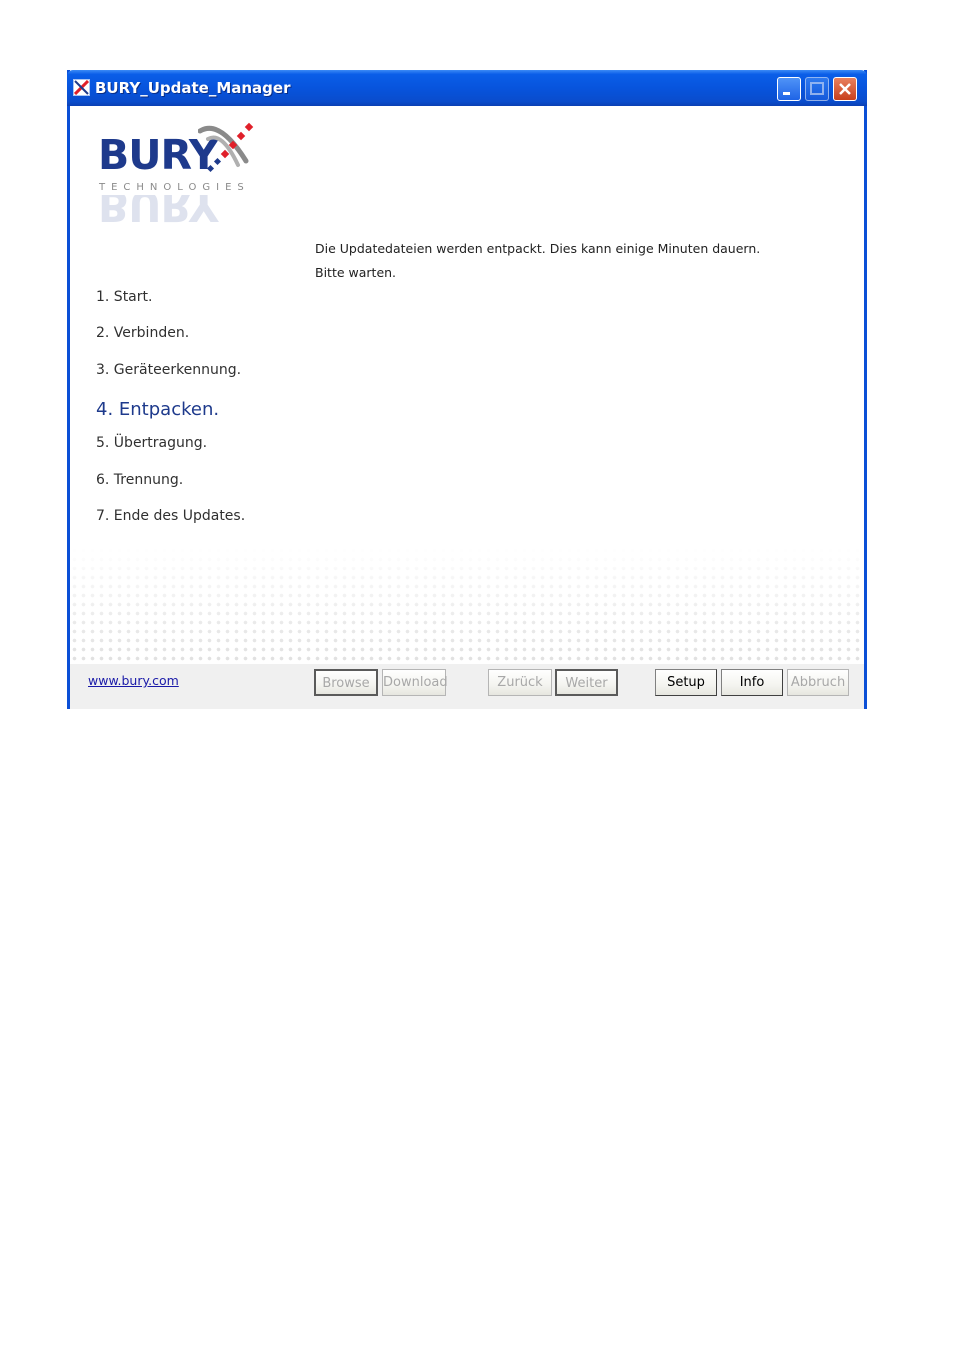  Describe the element at coordinates (152, 443) in the screenshot. I see `step-item-uebertragung: 5. Übertragung.` at that location.